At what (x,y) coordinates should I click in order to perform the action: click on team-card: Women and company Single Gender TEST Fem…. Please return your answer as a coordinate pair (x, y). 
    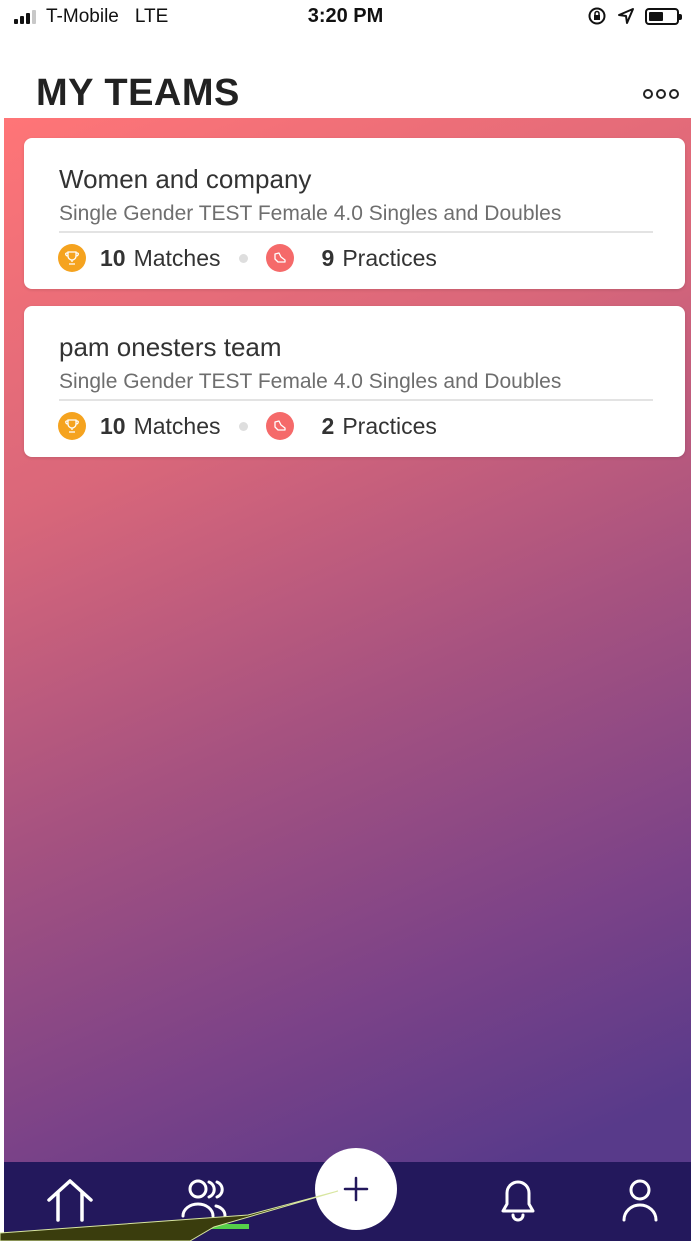
    Looking at the image, I should click on (354, 213).